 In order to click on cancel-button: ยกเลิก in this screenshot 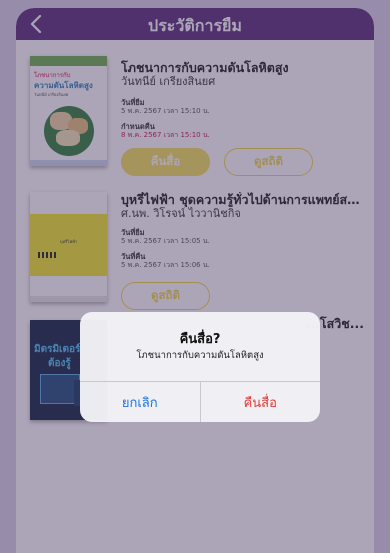, I will do `click(140, 402)`.